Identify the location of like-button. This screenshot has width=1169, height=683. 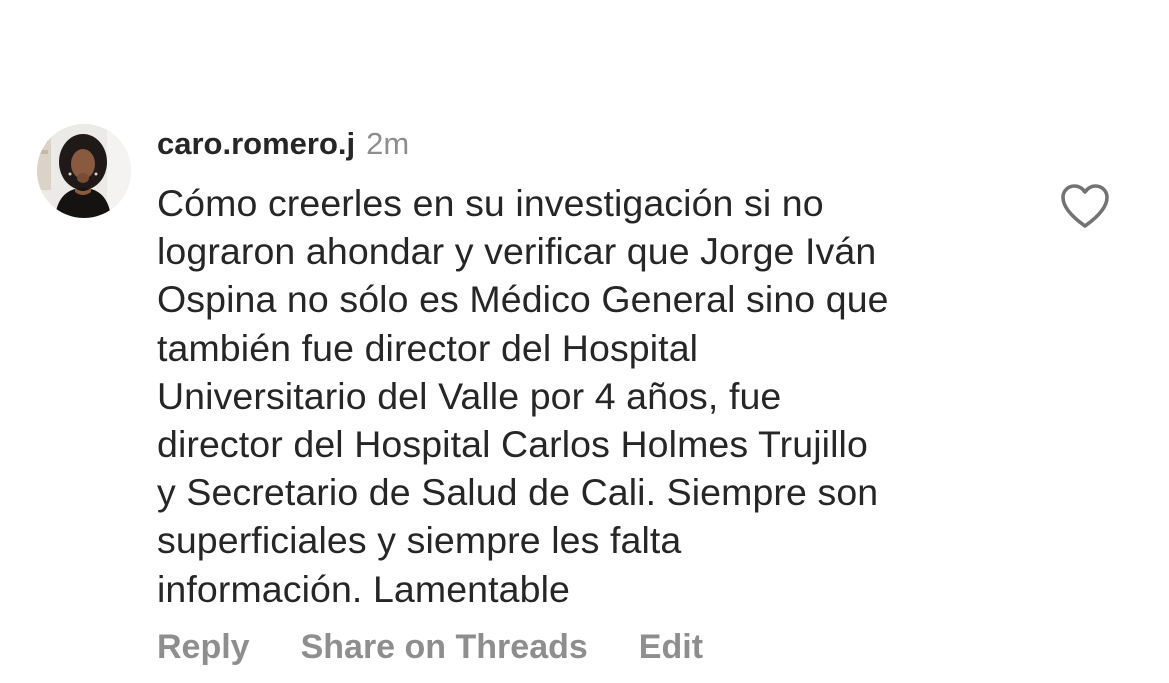
(1085, 206).